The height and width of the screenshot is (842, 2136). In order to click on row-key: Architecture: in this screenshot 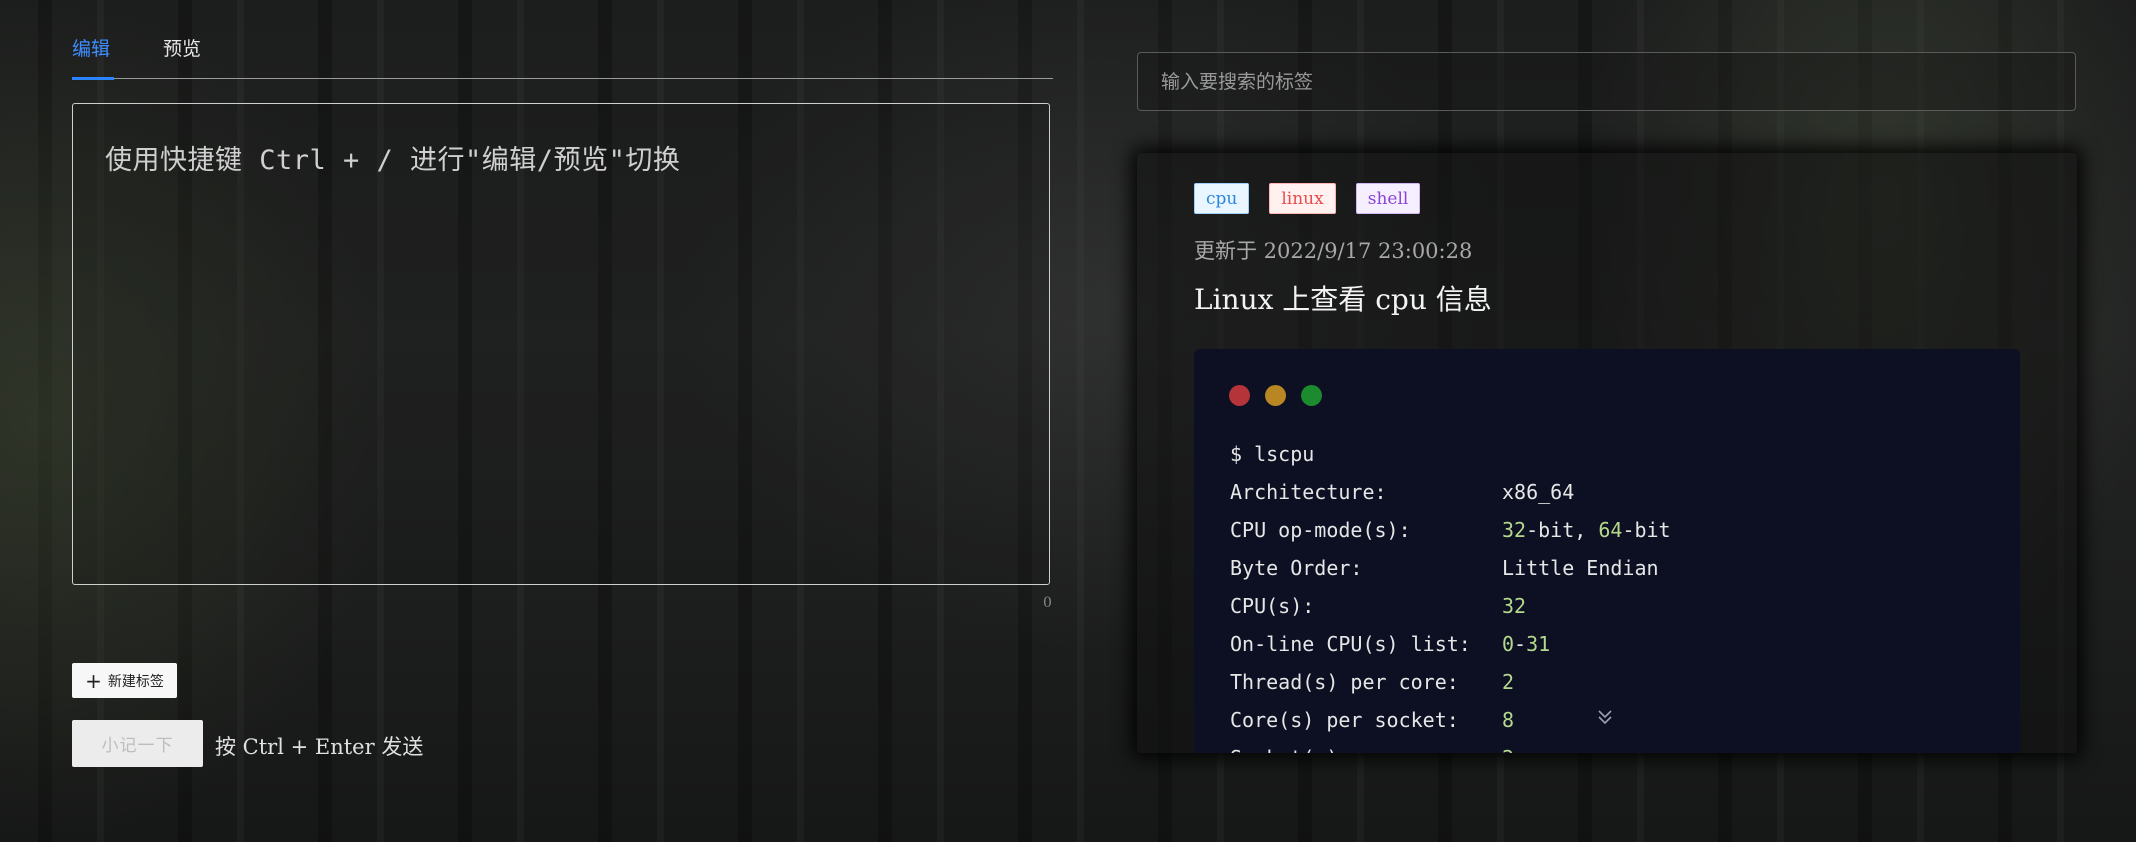, I will do `click(1308, 492)`.